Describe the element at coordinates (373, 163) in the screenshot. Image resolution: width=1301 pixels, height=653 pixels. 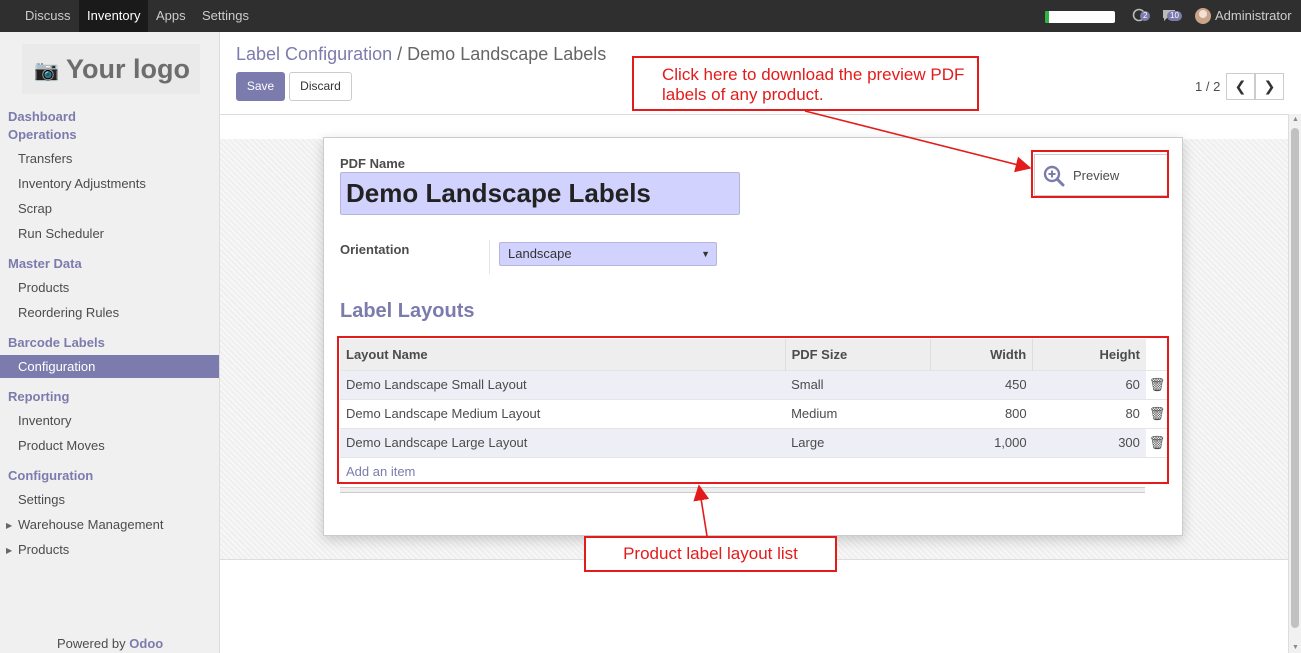
I see `pdf-name-label: PDF Name` at that location.